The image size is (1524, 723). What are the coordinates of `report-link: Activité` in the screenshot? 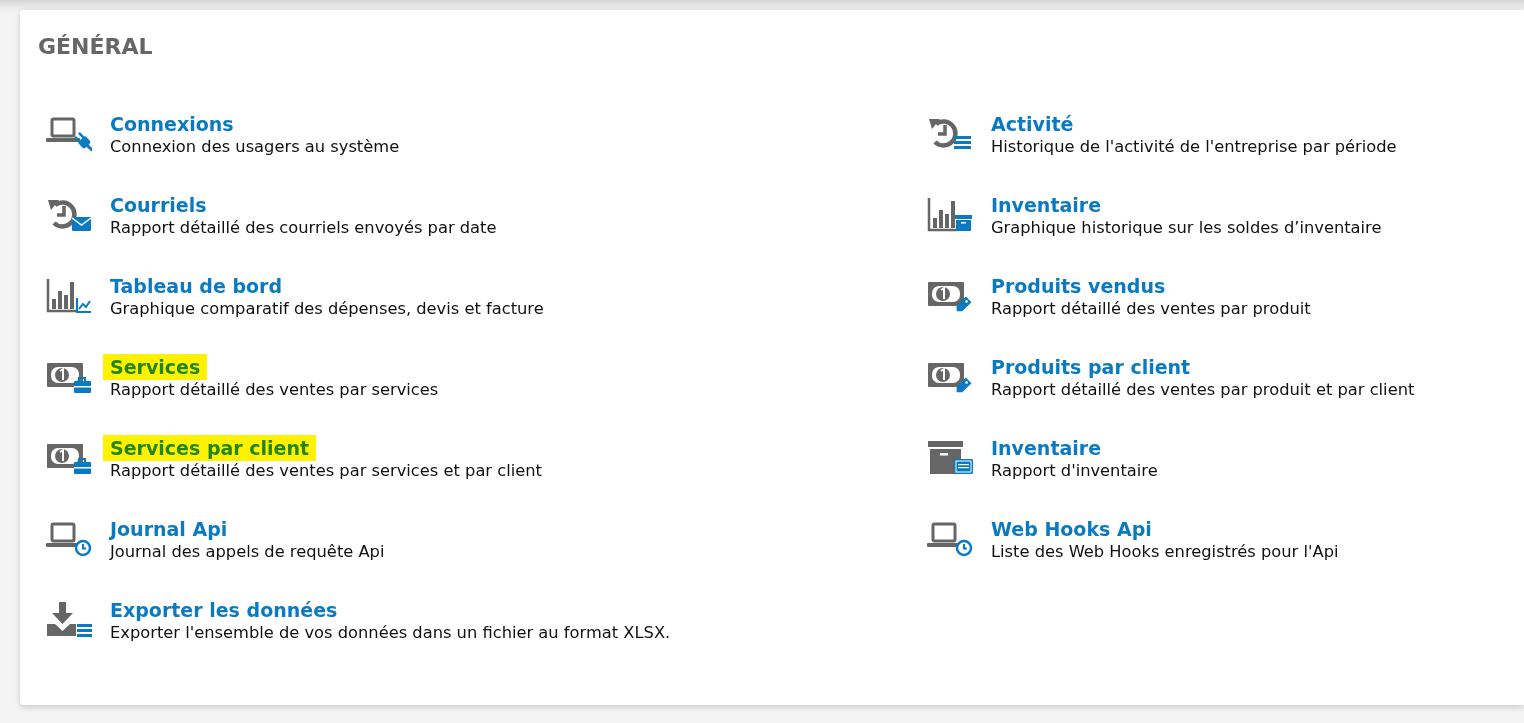 It's located at (1032, 124).